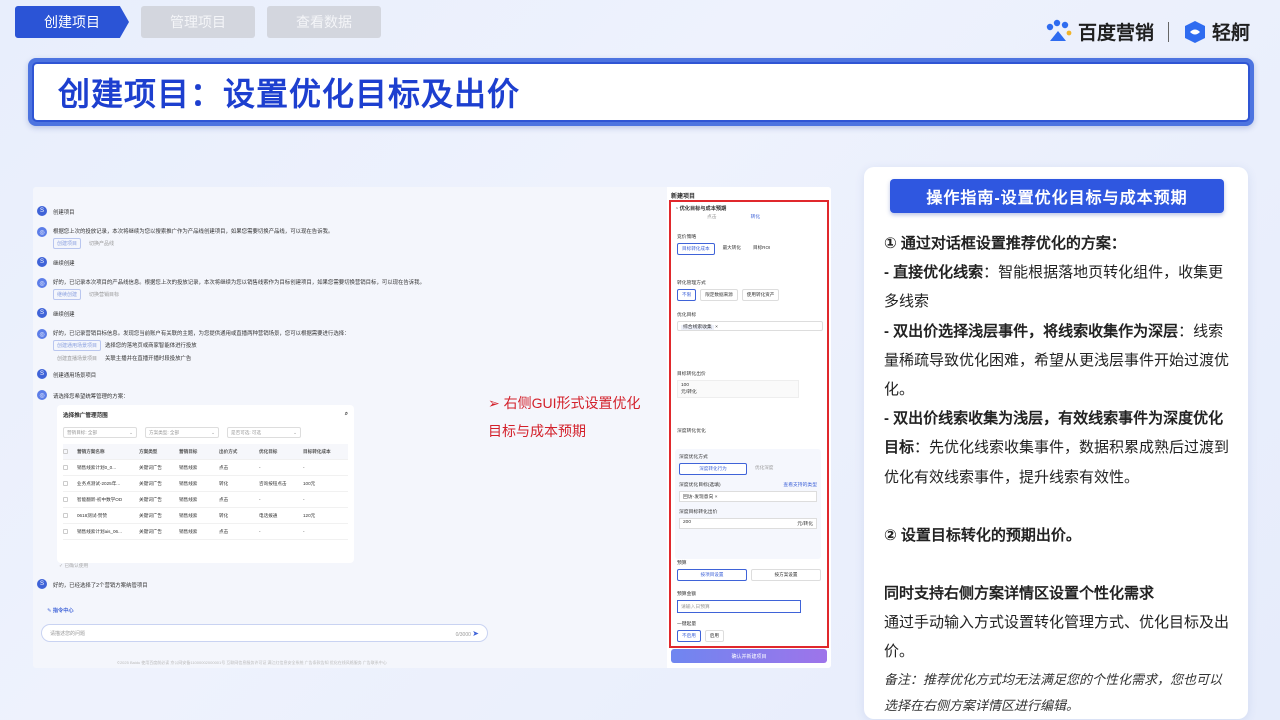  What do you see at coordinates (205, 500) in the screenshot?
I see `table-row: 智能翻新-初中数学OD 关键词广告 销售线索 点击 - -` at bounding box center [205, 500].